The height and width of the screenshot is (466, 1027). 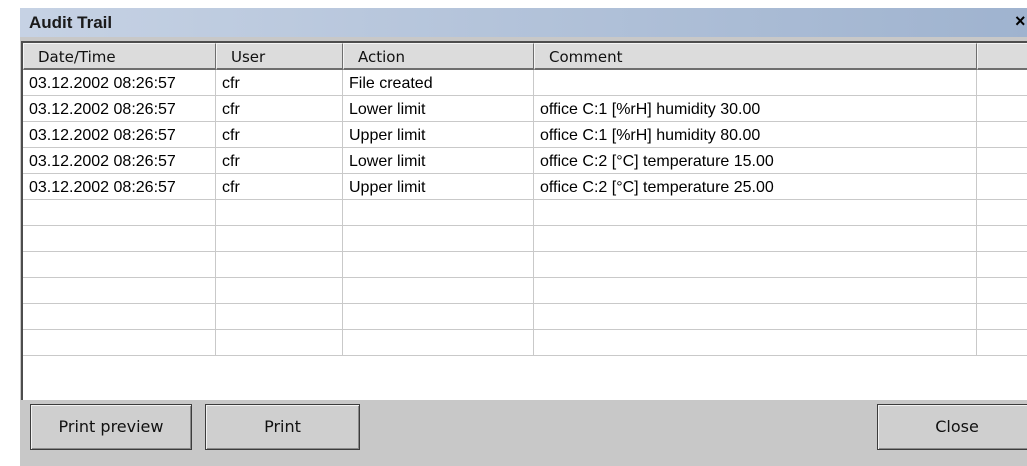 I want to click on cell-text: office C:1 [%rH] humidity 80.00, so click(x=650, y=135).